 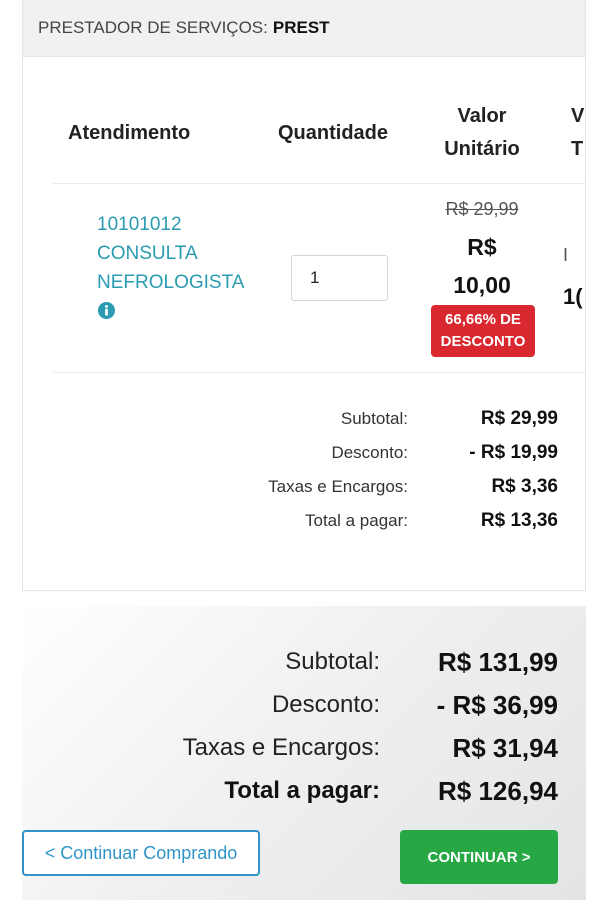 What do you see at coordinates (578, 133) in the screenshot?
I see `column-header-valor-total-cut: V T` at bounding box center [578, 133].